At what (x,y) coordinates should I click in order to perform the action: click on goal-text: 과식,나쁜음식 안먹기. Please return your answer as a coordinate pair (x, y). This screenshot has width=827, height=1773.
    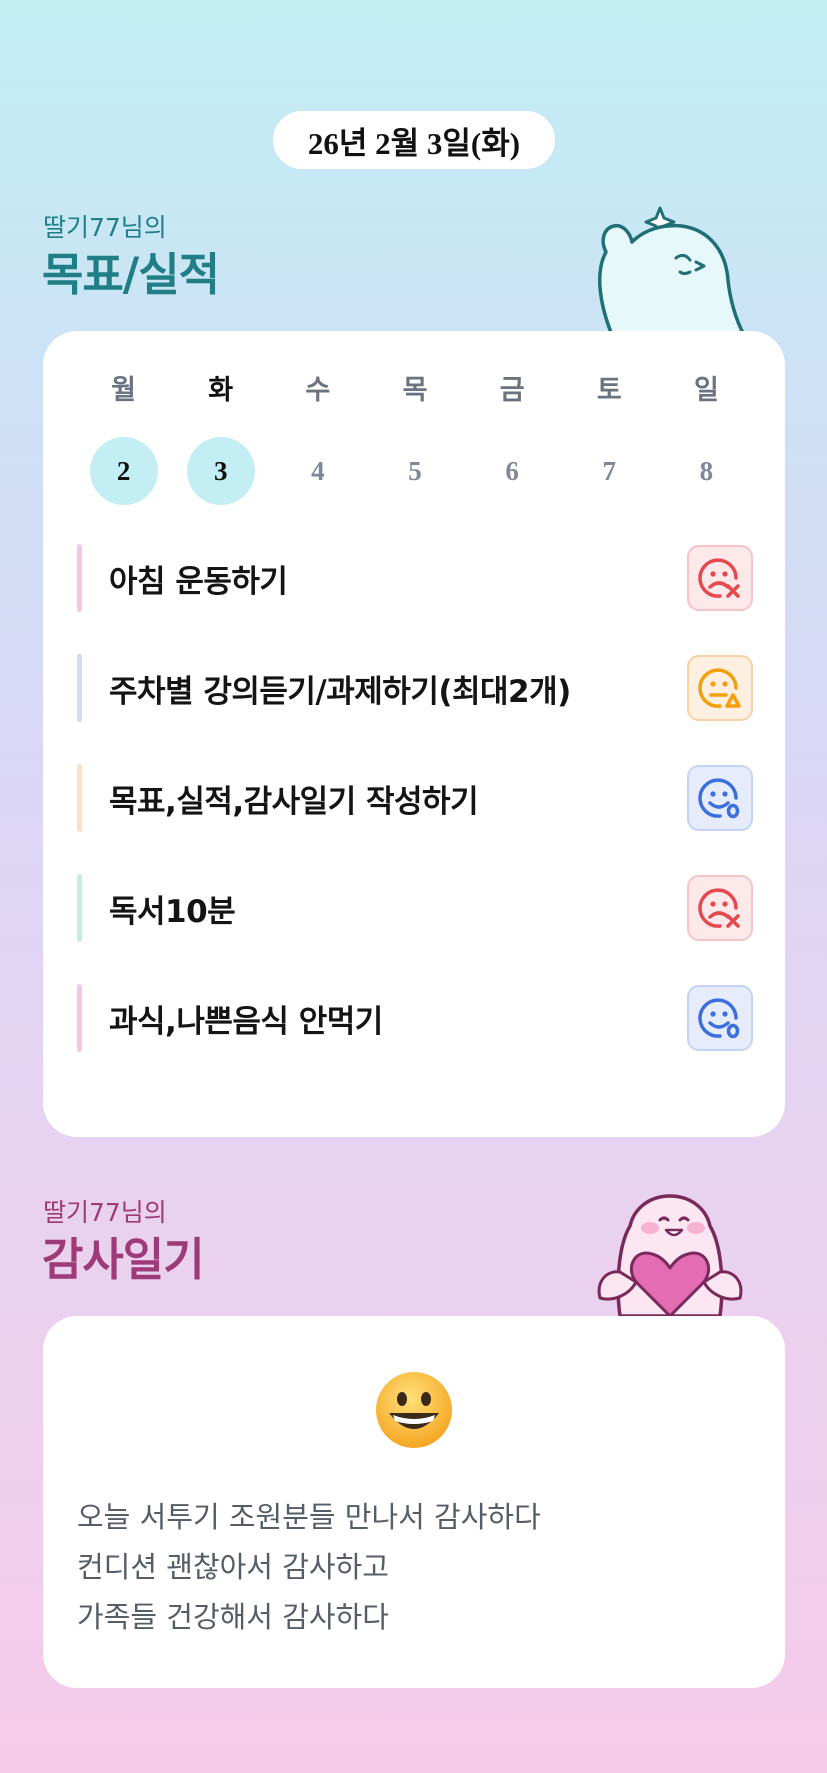
    Looking at the image, I should click on (246, 1021).